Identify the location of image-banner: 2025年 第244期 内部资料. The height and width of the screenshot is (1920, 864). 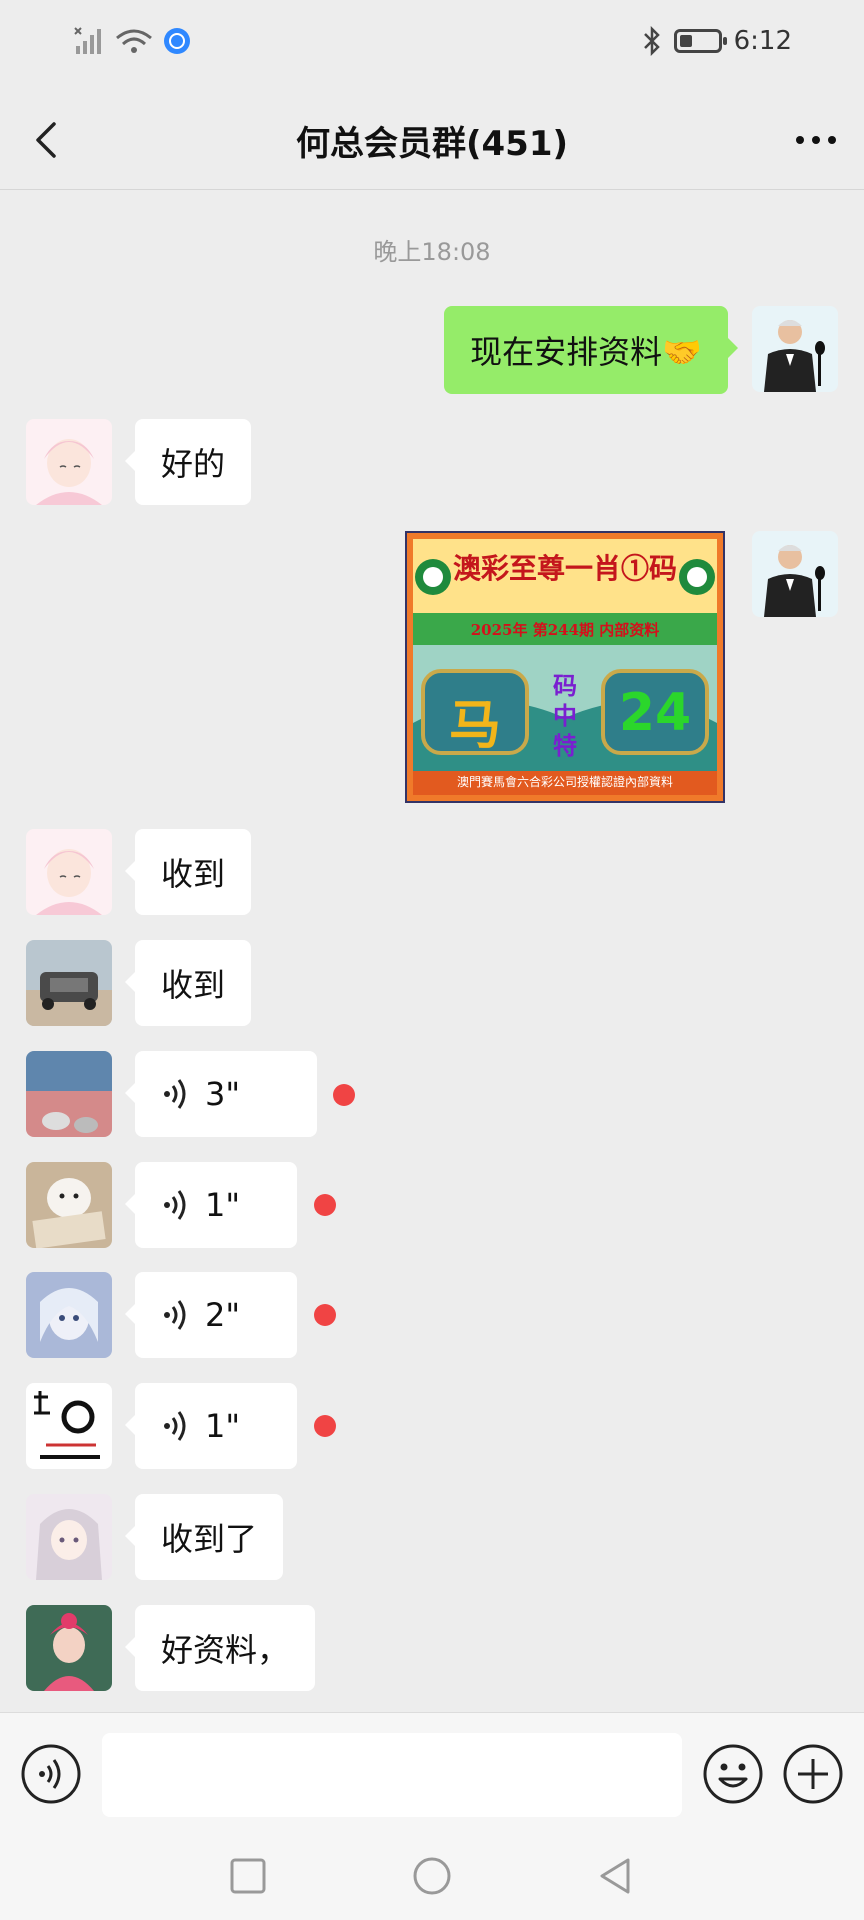
(565, 630).